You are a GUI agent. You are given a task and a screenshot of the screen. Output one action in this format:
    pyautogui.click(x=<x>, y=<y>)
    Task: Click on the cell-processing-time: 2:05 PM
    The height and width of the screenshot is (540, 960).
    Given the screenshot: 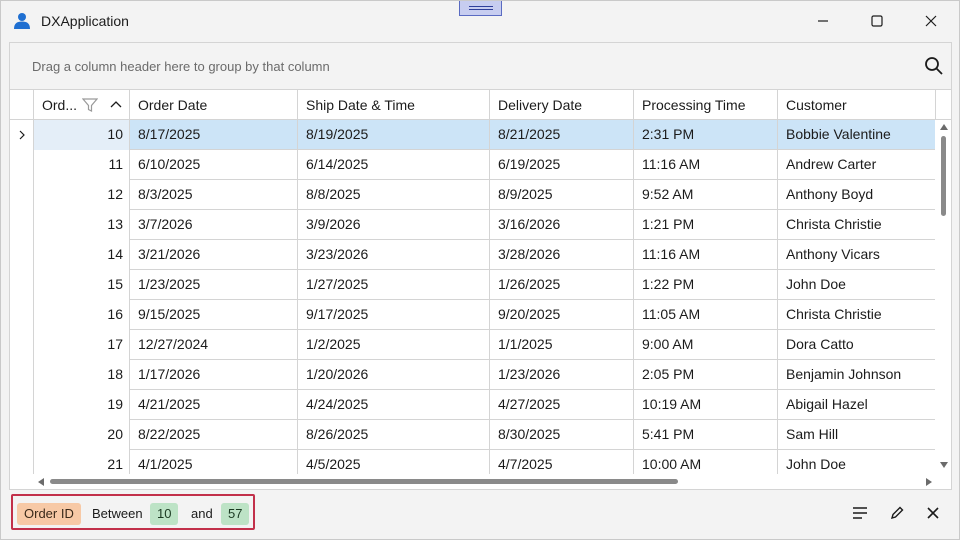 What is the action you would take?
    pyautogui.click(x=706, y=375)
    